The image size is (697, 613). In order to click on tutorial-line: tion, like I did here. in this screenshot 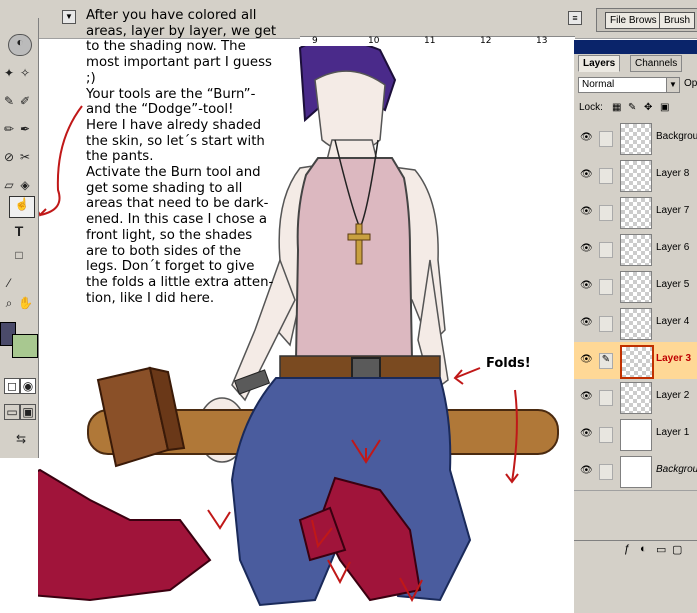, I will do `click(150, 298)`.